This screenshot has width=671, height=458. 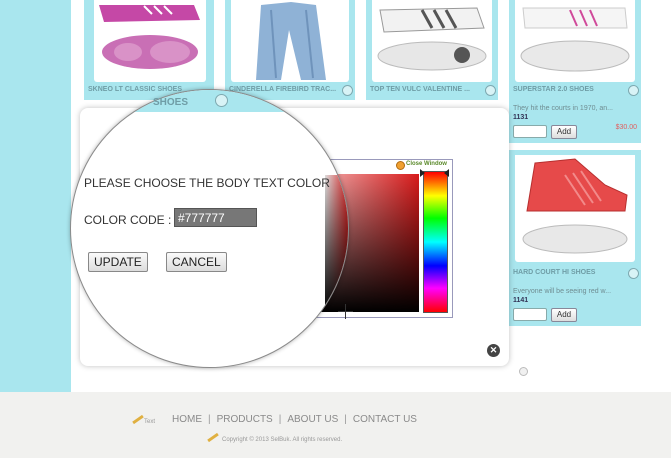 I want to click on pants-image, so click(x=291, y=41).